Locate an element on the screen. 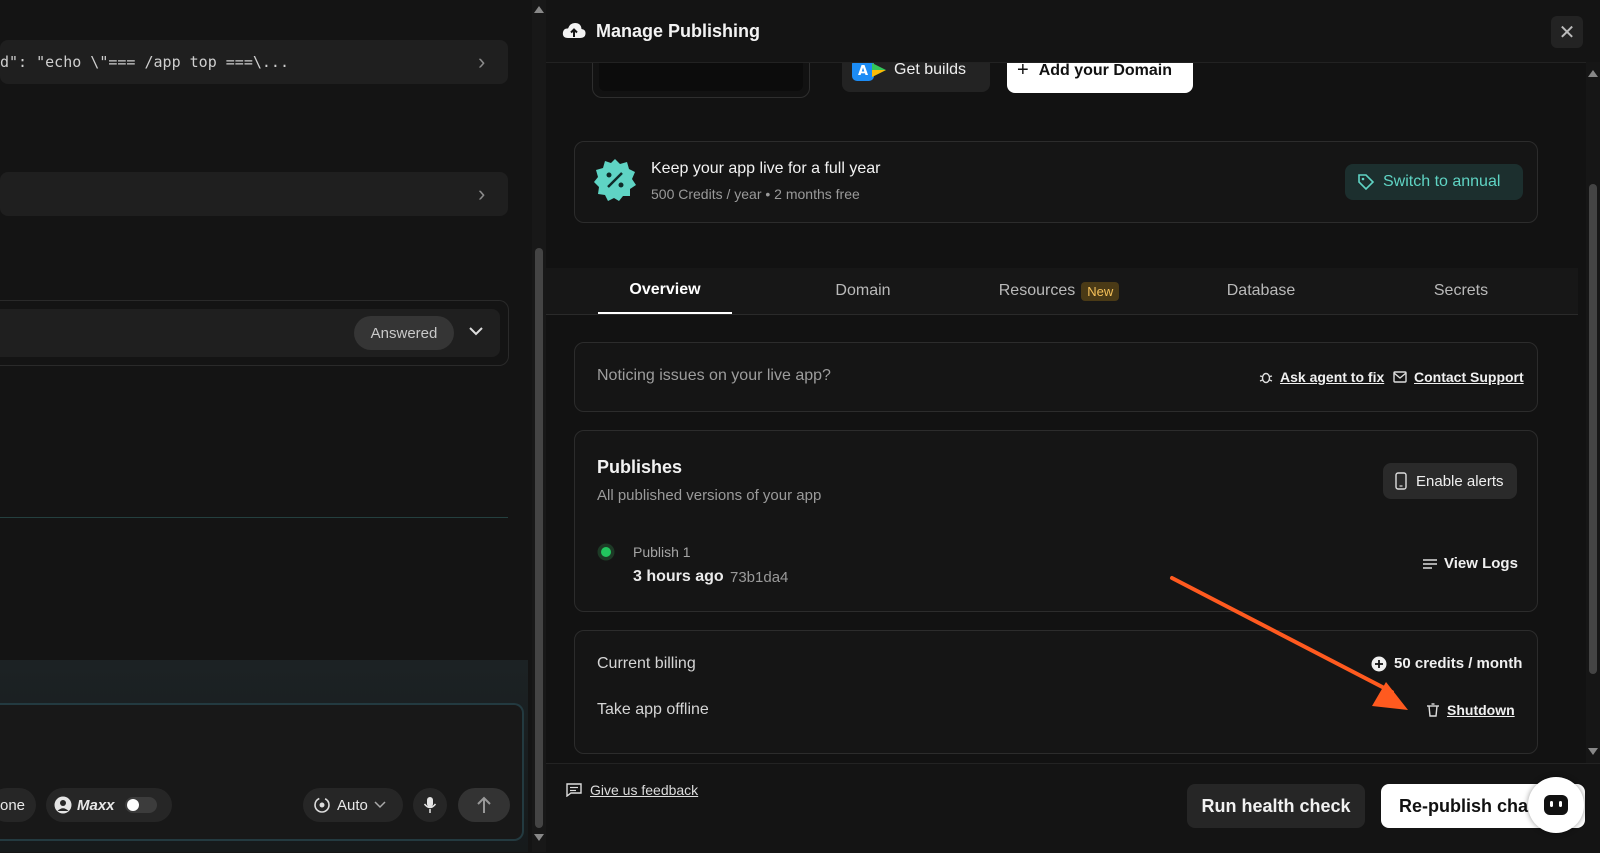 This screenshot has width=1600, height=853. status-live-icon is located at coordinates (606, 552).